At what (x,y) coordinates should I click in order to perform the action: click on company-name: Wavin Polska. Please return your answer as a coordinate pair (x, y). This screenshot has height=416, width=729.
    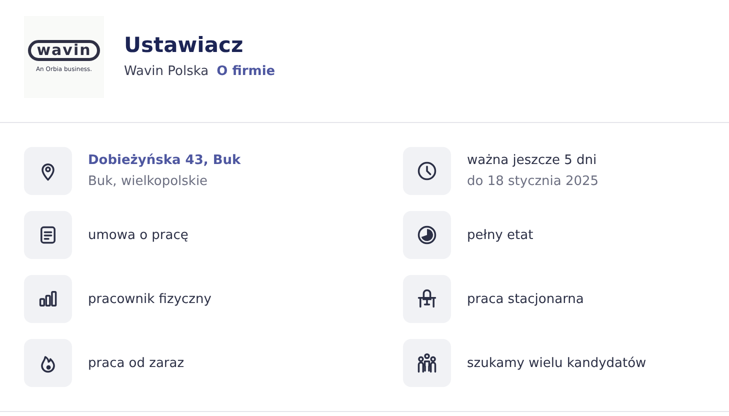
    Looking at the image, I should click on (166, 72).